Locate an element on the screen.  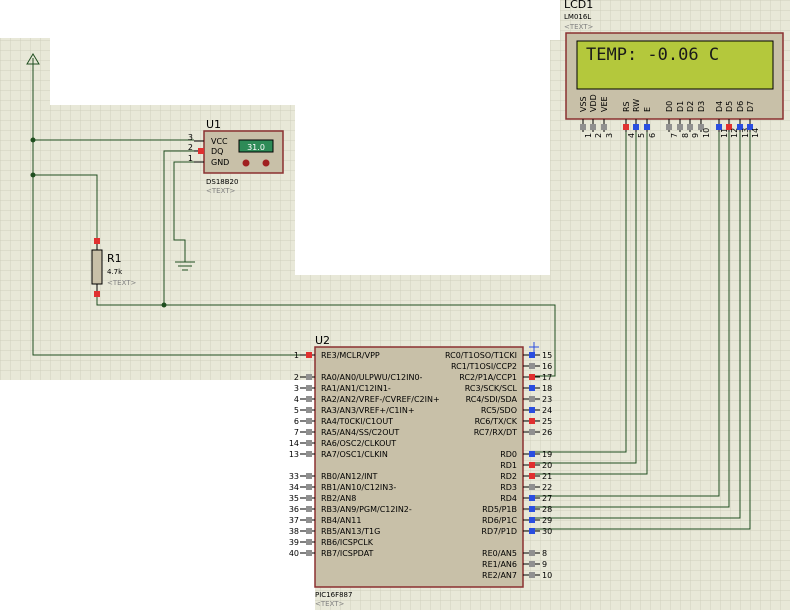
u2-pin-number: 6 is located at coordinates (296, 421).